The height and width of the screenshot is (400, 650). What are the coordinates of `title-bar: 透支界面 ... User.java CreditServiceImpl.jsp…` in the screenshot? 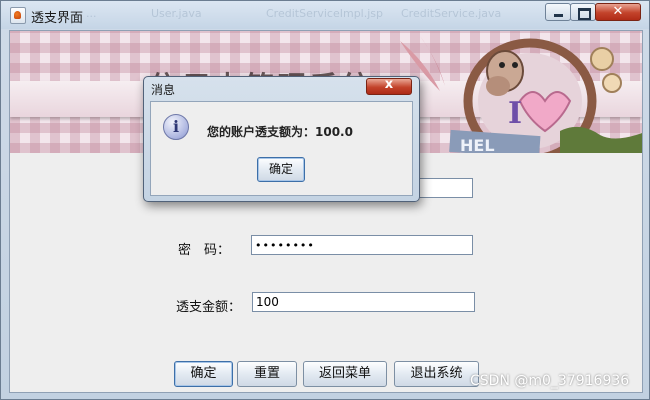 It's located at (325, 15).